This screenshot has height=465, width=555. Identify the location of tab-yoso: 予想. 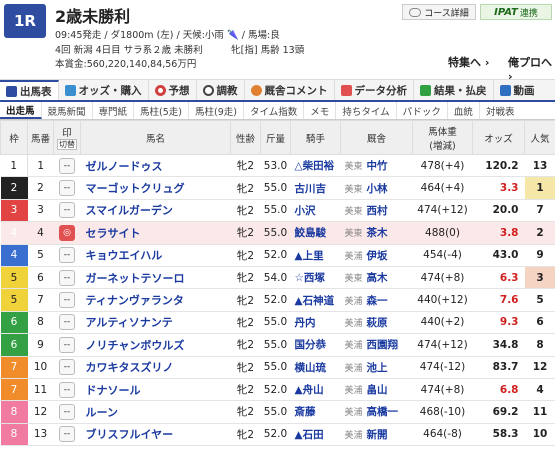
(173, 90).